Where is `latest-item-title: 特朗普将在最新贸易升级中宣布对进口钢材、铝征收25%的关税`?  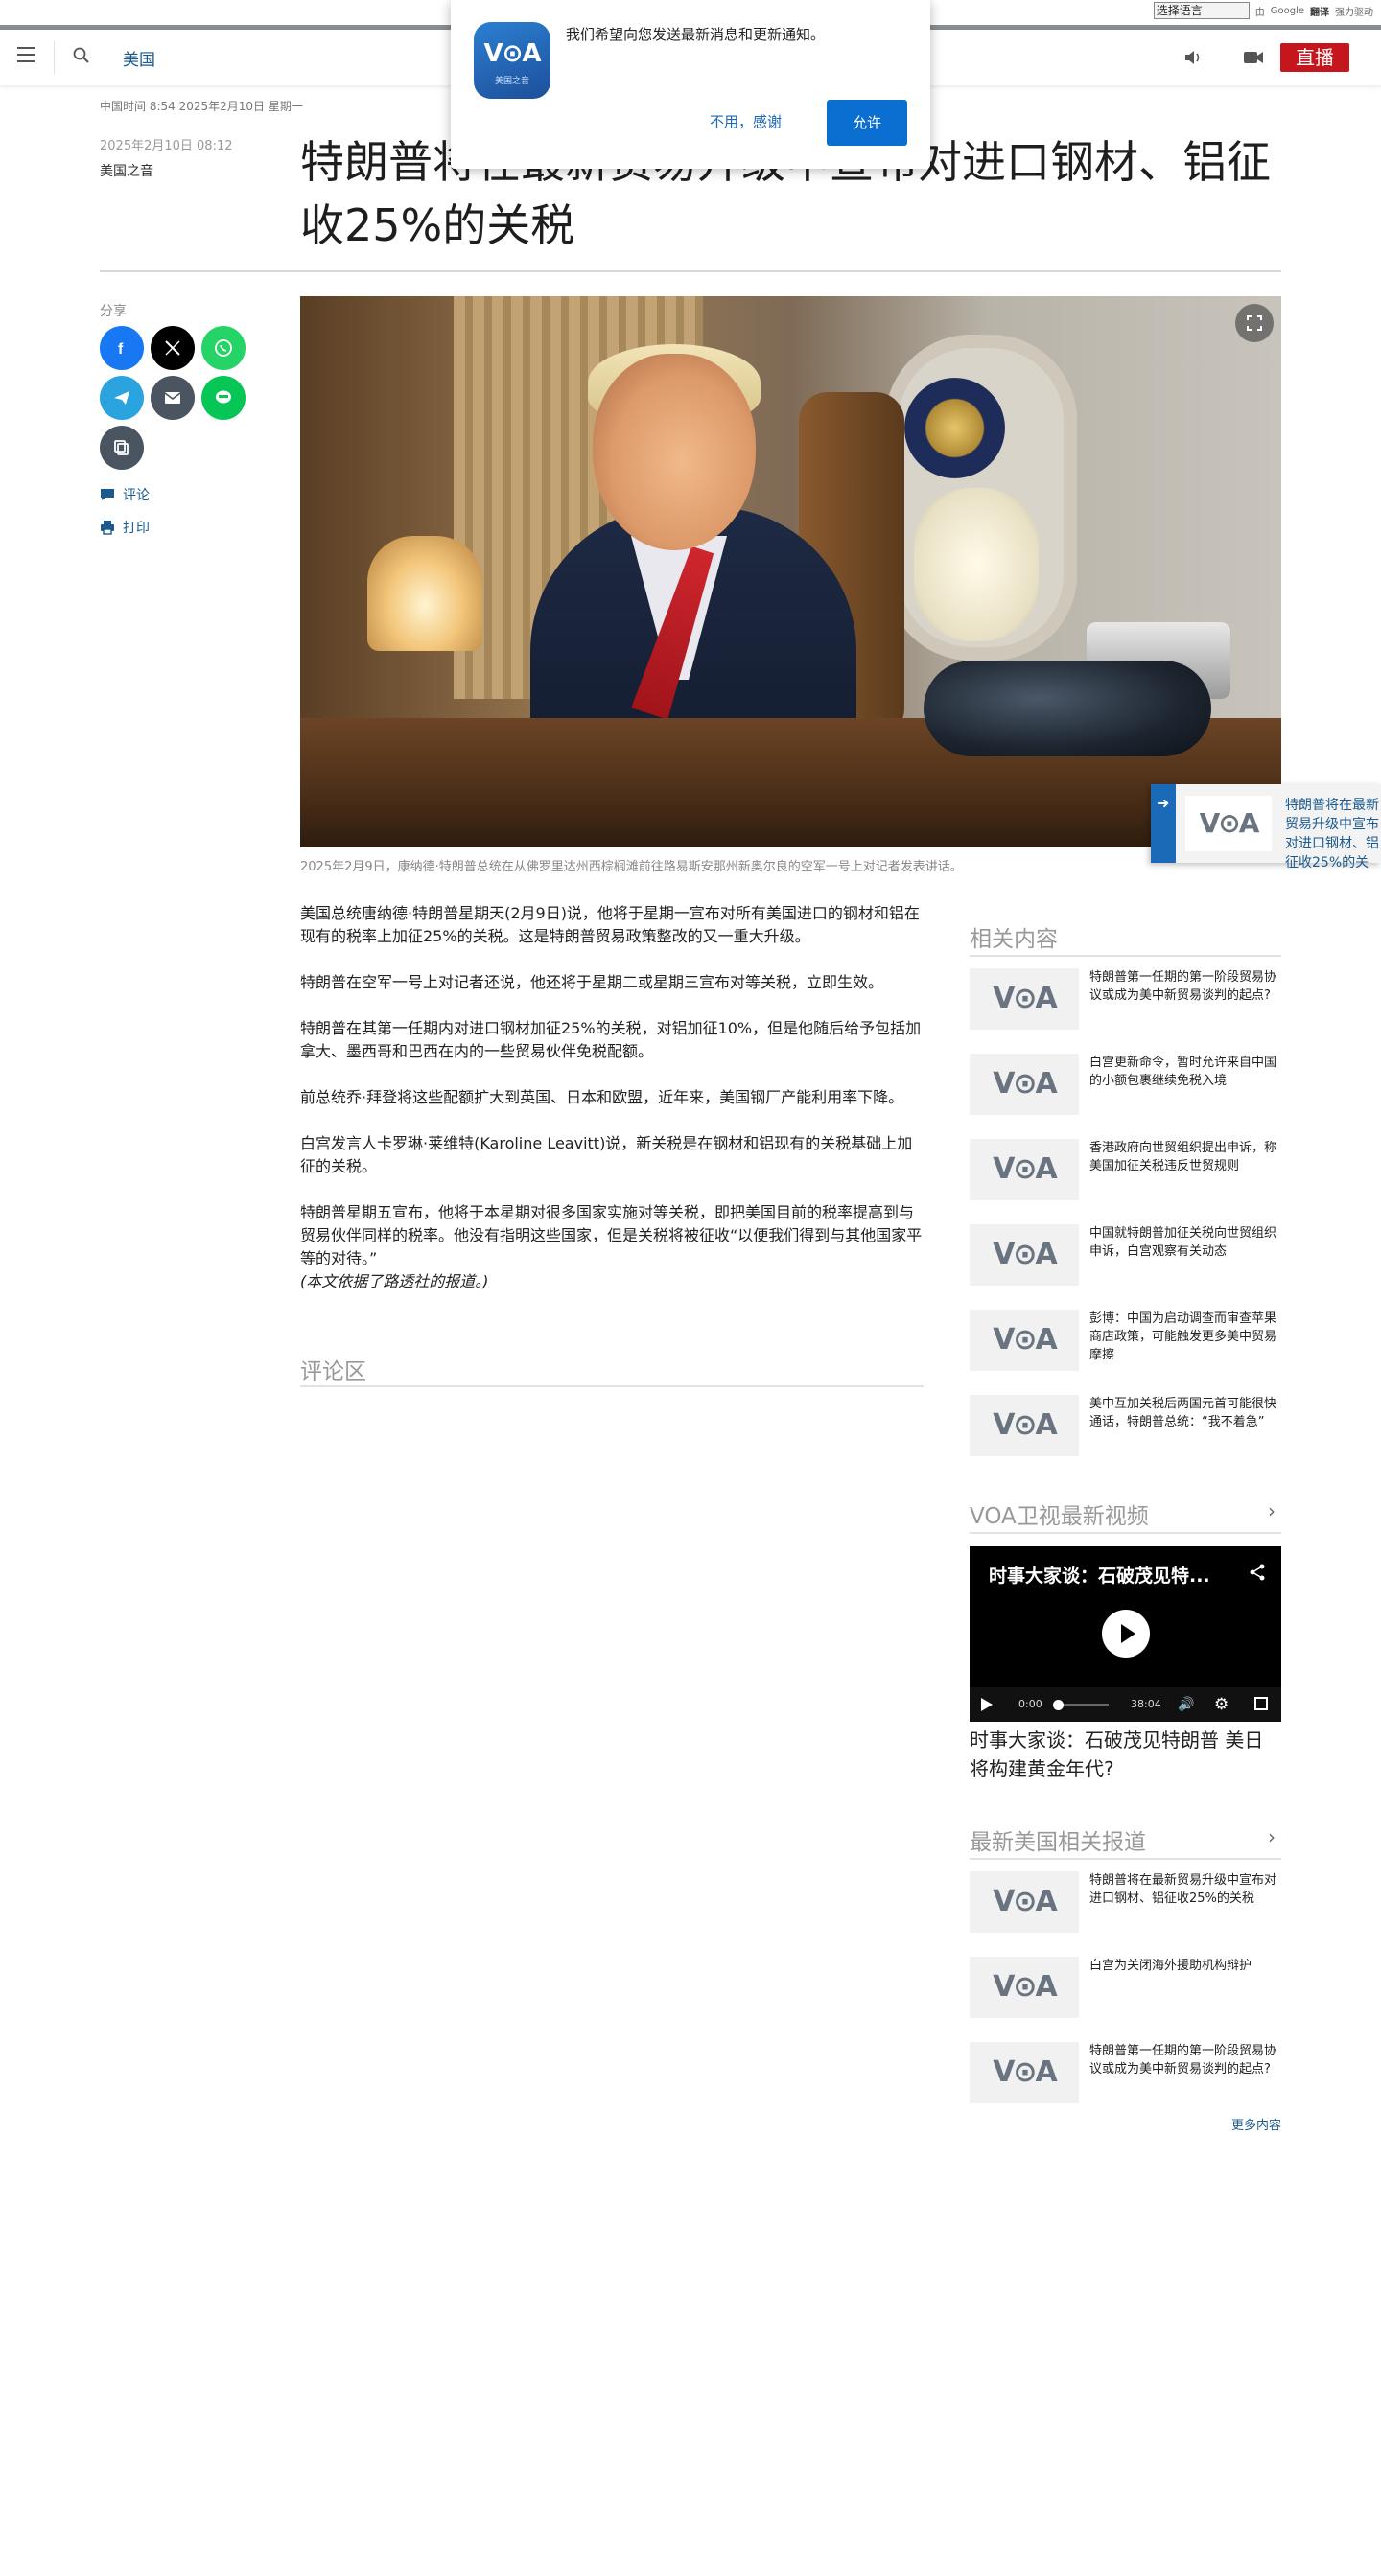 latest-item-title: 特朗普将在最新贸易升级中宣布对进口钢材、铝征收25%的关税 is located at coordinates (1185, 1890).